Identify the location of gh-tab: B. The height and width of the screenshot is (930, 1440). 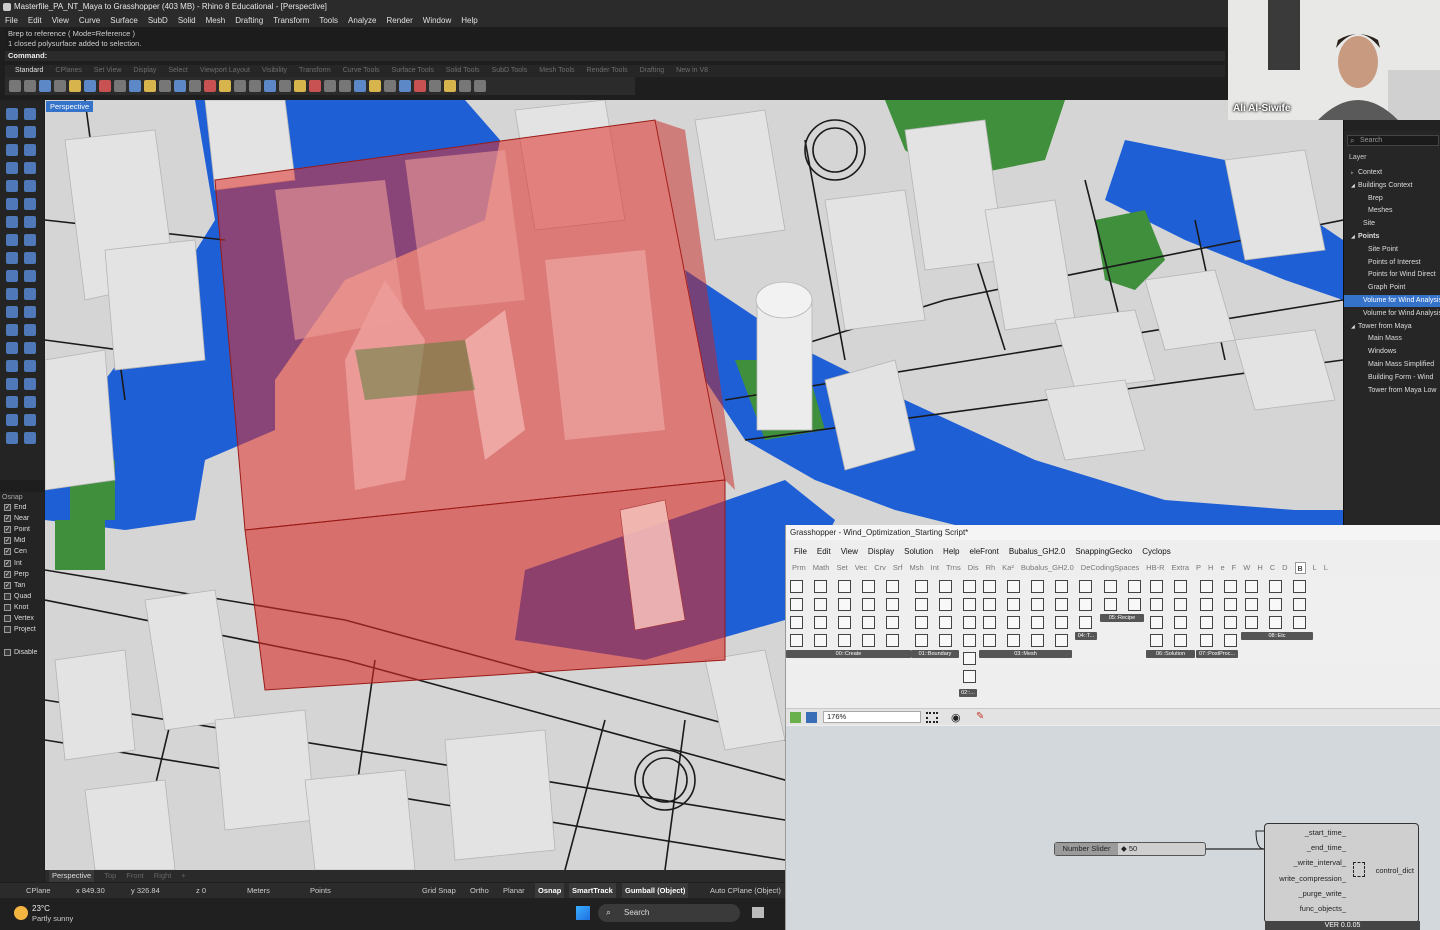
(1300, 568).